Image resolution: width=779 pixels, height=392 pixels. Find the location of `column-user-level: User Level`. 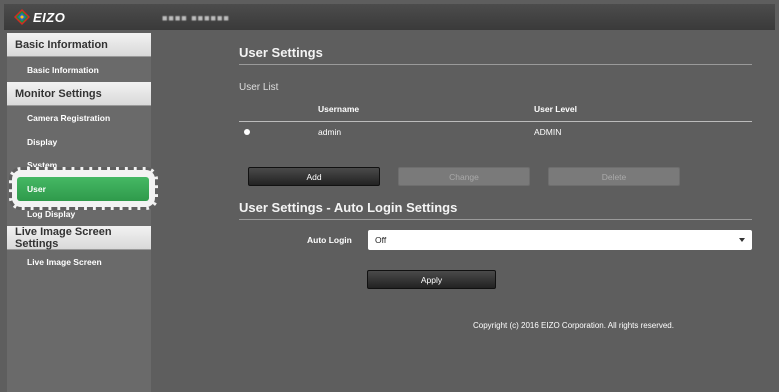

column-user-level: User Level is located at coordinates (555, 109).